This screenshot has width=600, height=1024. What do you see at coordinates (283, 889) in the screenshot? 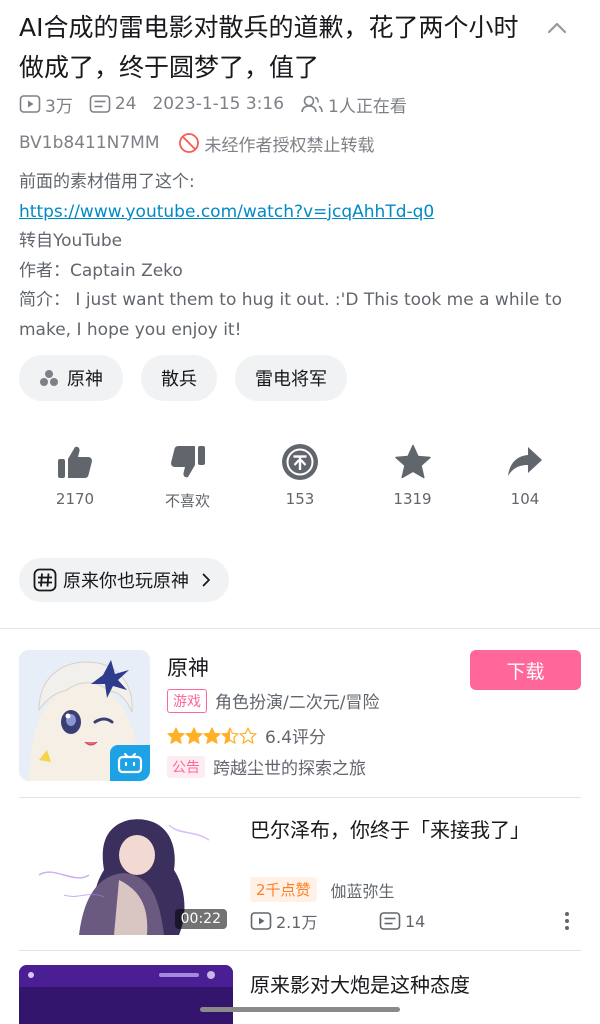
I see `hot-badge: 2千点赞` at bounding box center [283, 889].